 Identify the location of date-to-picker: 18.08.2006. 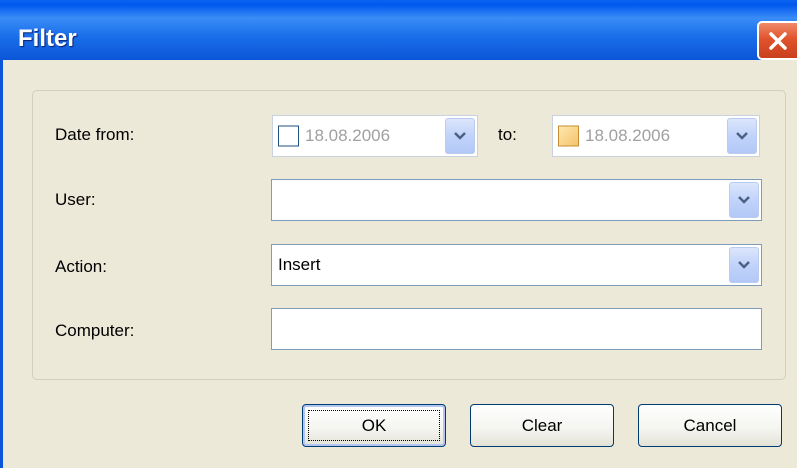
(656, 136).